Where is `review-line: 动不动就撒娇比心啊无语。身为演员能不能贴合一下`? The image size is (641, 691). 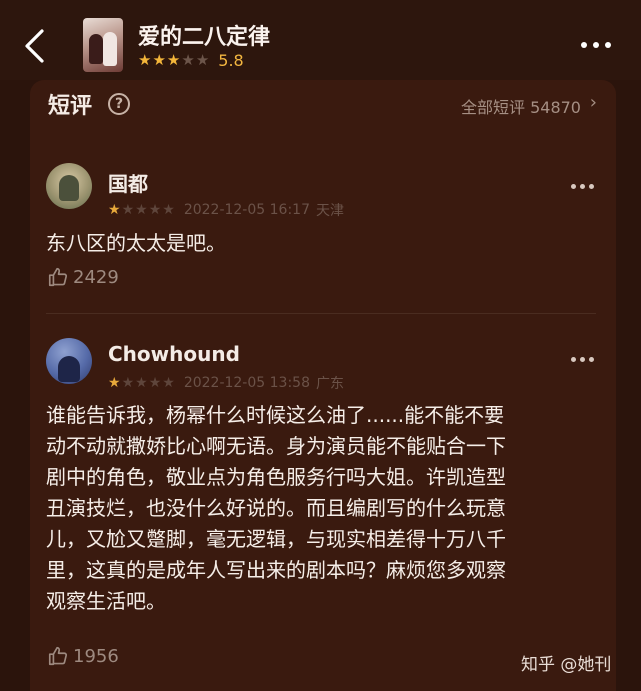 review-line: 动不动就撒娇比心啊无语。身为演员能不能贴合一下 is located at coordinates (276, 446).